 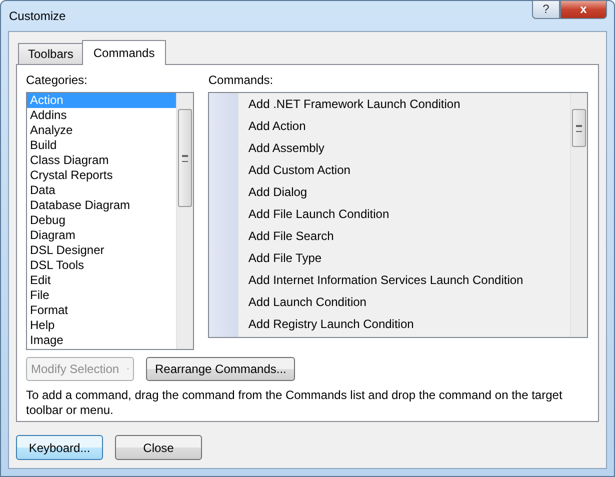 I want to click on category-item: Edit, so click(x=101, y=280).